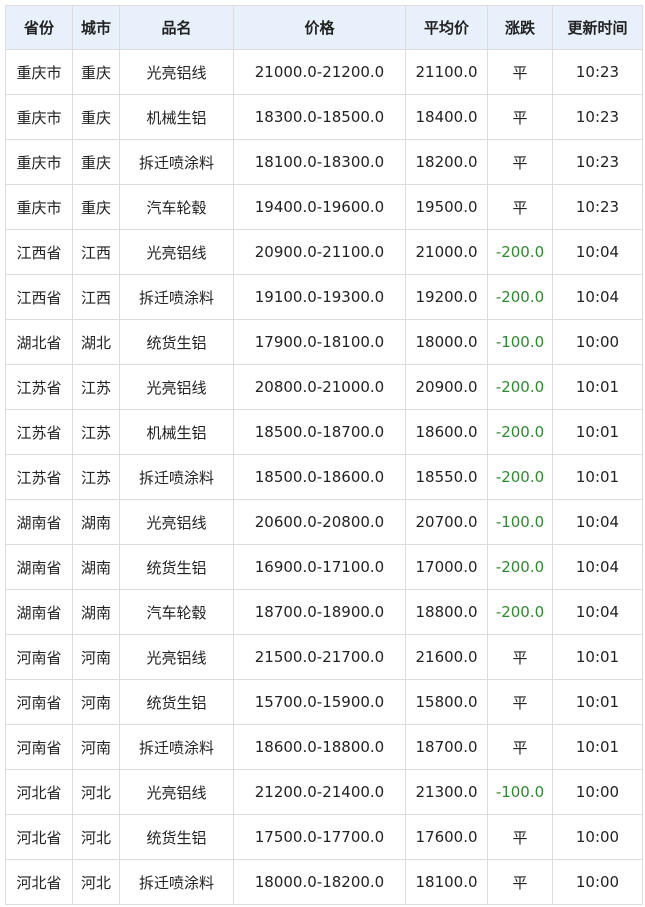 This screenshot has height=907, width=645. What do you see at coordinates (446, 792) in the screenshot?
I see `cell-average-price: 21300.0` at bounding box center [446, 792].